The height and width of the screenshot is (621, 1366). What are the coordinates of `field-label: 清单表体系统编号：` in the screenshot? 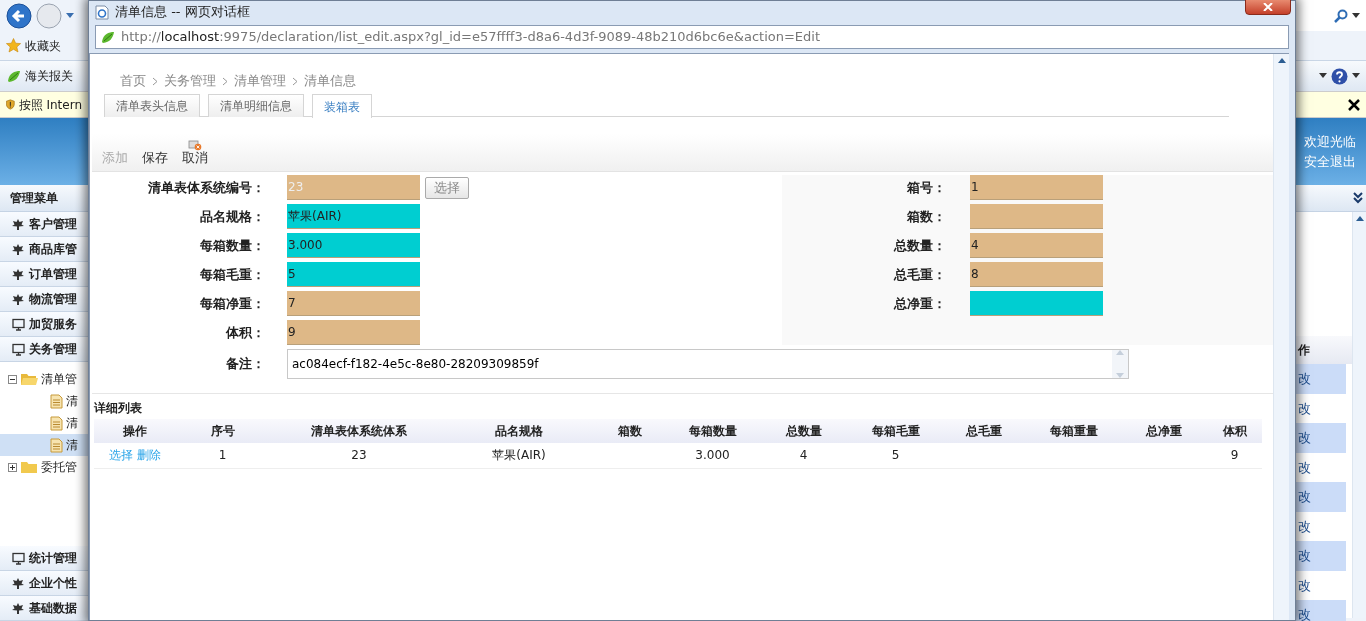 It's located at (206, 187).